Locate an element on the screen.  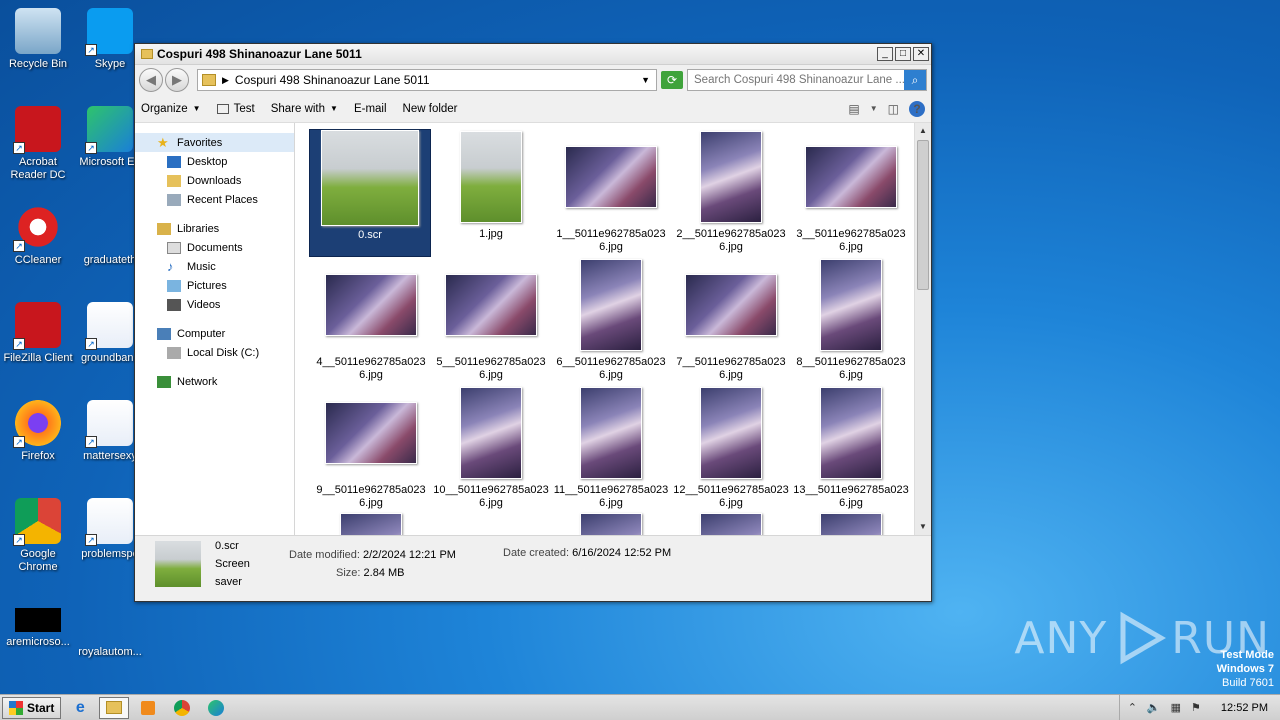
windows-logo-icon is located at coordinates (16, 707).